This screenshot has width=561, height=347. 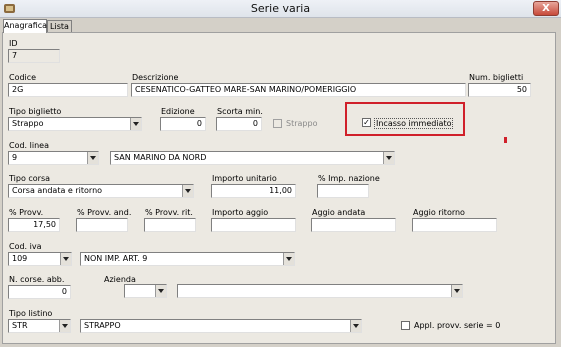 What do you see at coordinates (25, 26) in the screenshot?
I see `tab-anagrafica: Anagrafica` at bounding box center [25, 26].